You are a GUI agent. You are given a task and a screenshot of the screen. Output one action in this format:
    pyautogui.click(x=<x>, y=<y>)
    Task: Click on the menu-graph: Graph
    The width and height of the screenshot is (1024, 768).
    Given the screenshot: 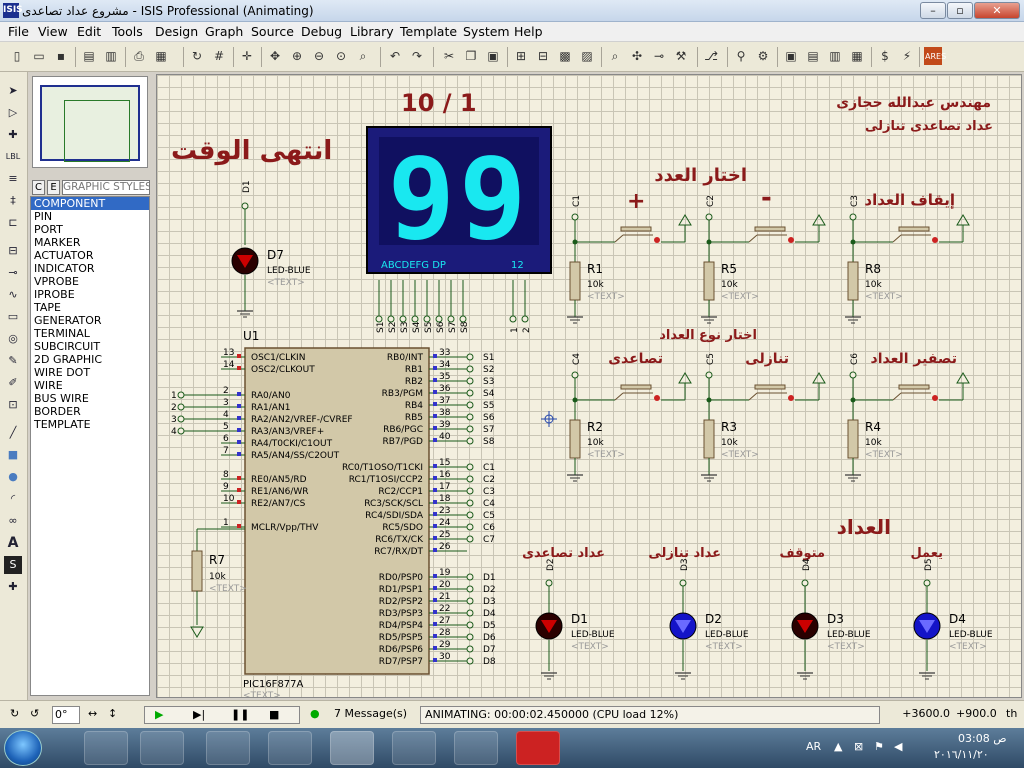 What is the action you would take?
    pyautogui.click(x=224, y=31)
    